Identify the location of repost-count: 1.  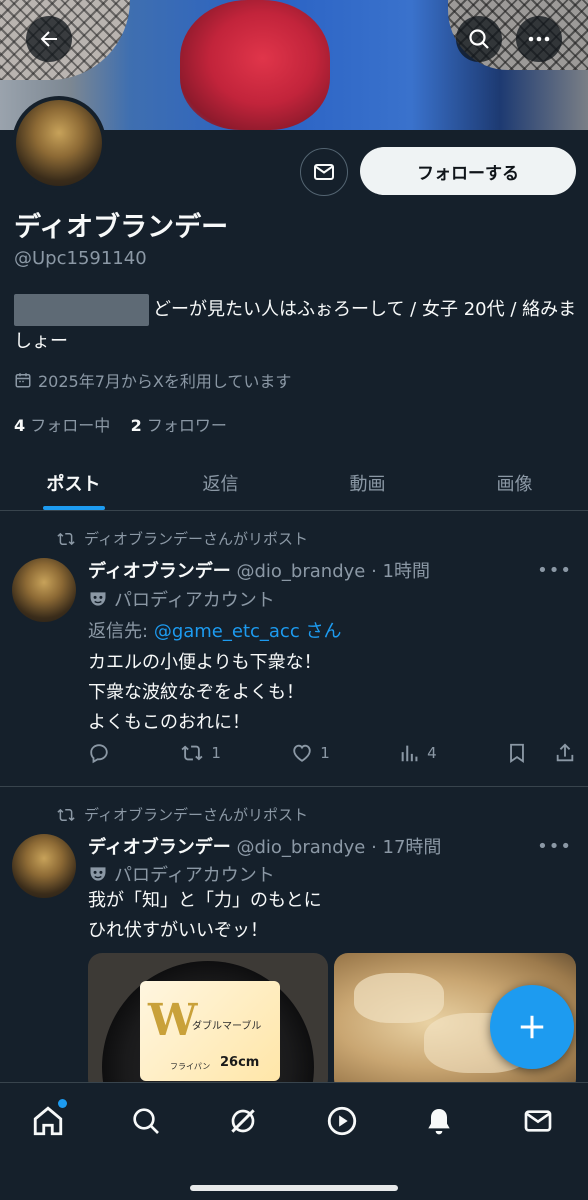
(216, 753).